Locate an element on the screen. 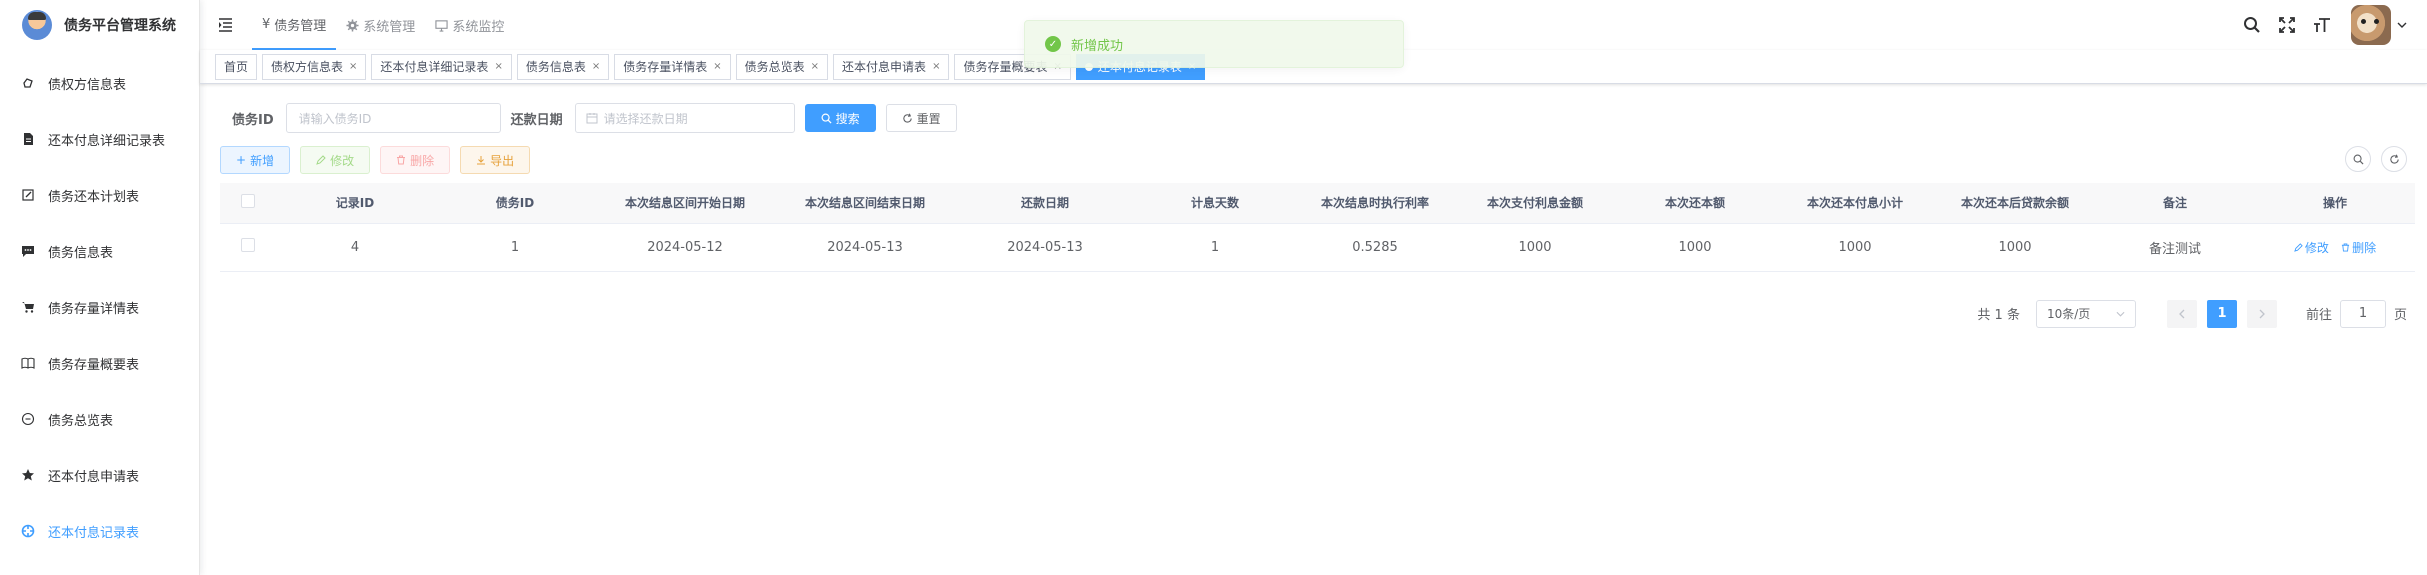 The width and height of the screenshot is (2427, 575). toggle-search-button is located at coordinates (2358, 159).